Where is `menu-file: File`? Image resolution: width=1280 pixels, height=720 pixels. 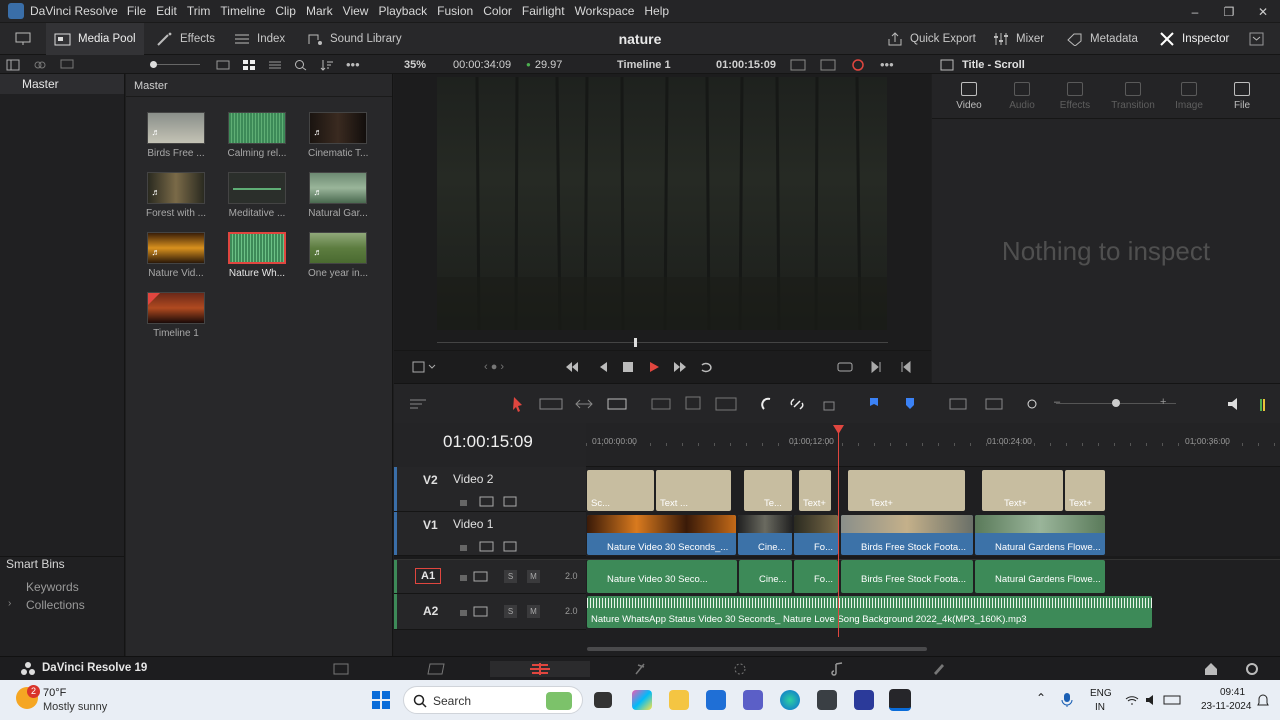 menu-file: File is located at coordinates (136, 11).